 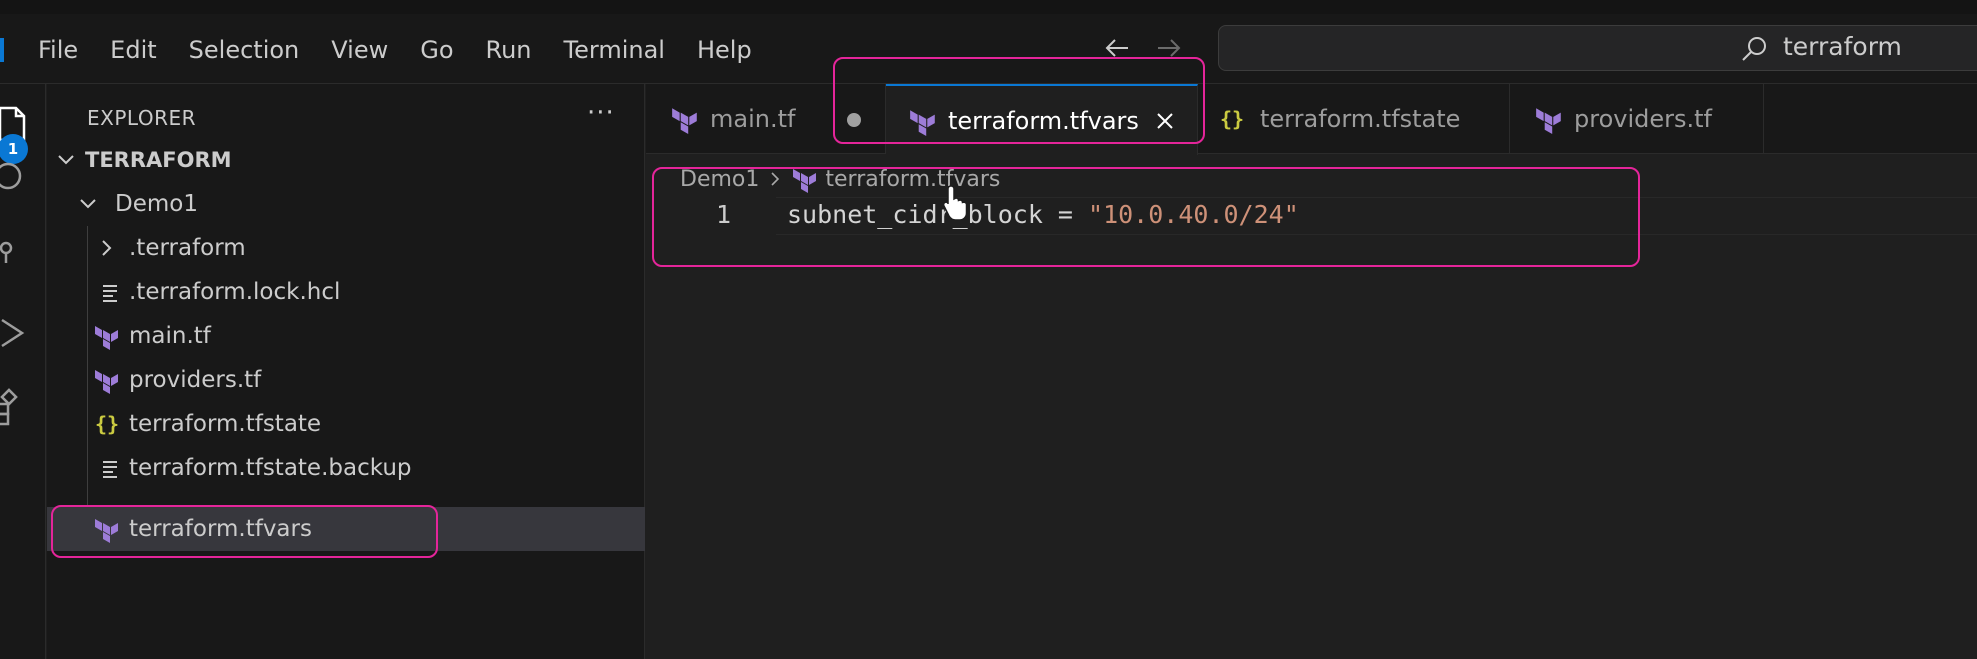 I want to click on tree-item-label: terraform.tfstate.backup, so click(x=270, y=468).